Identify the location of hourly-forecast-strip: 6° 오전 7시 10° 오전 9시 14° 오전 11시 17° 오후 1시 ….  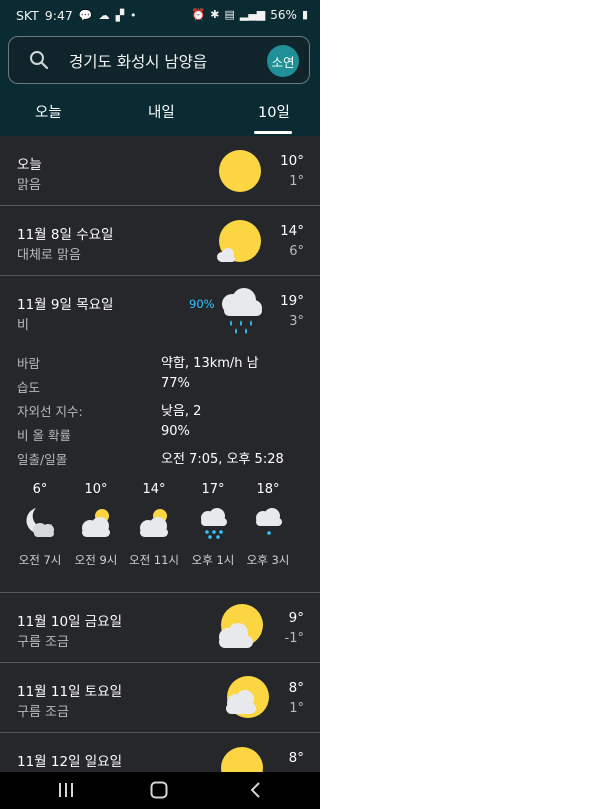
(160, 527).